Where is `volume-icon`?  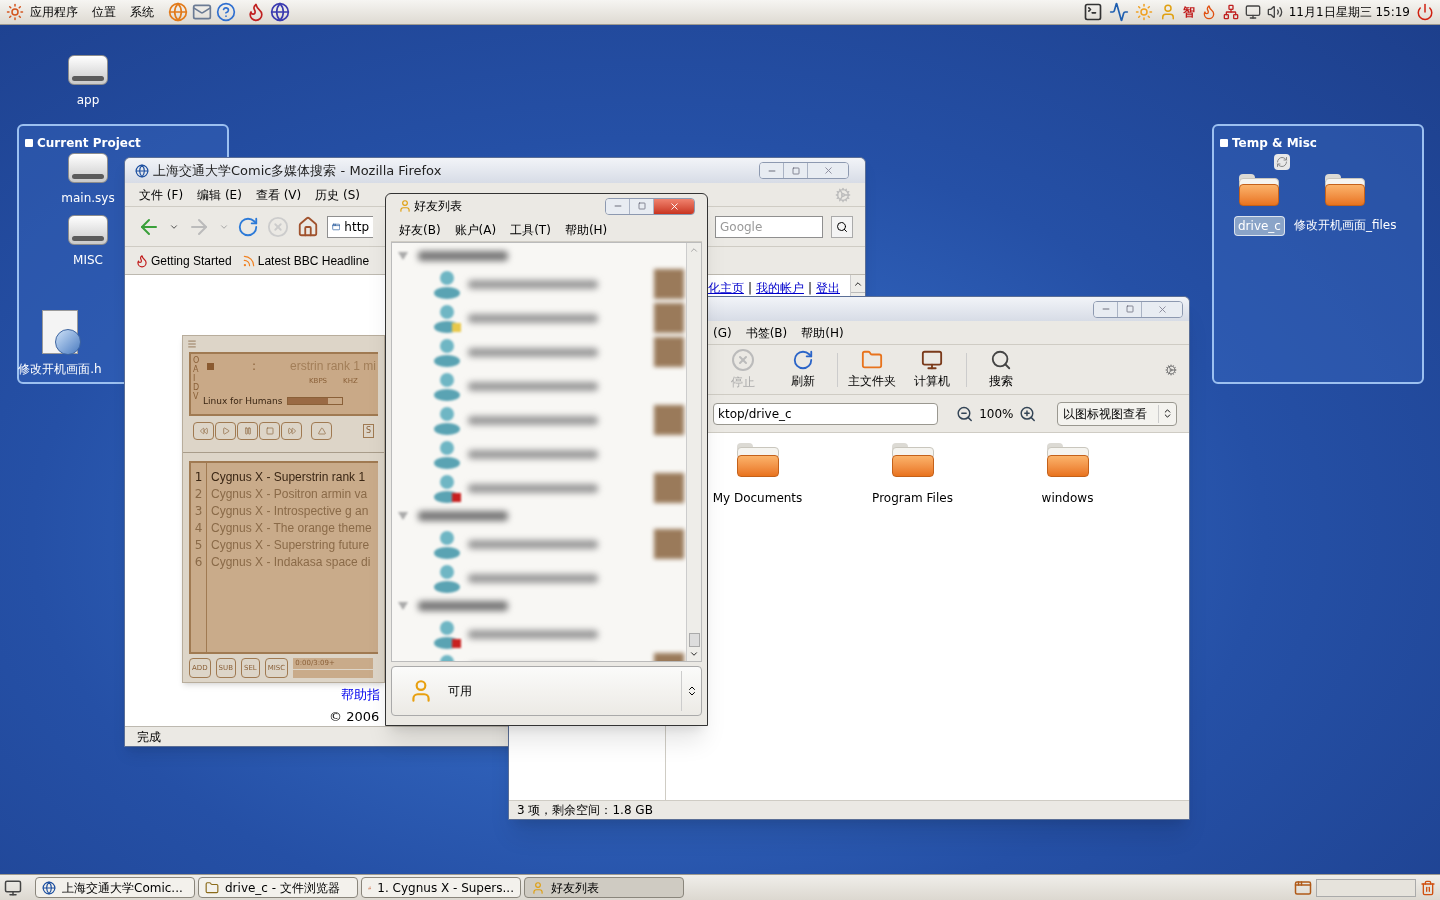
volume-icon is located at coordinates (1274, 12).